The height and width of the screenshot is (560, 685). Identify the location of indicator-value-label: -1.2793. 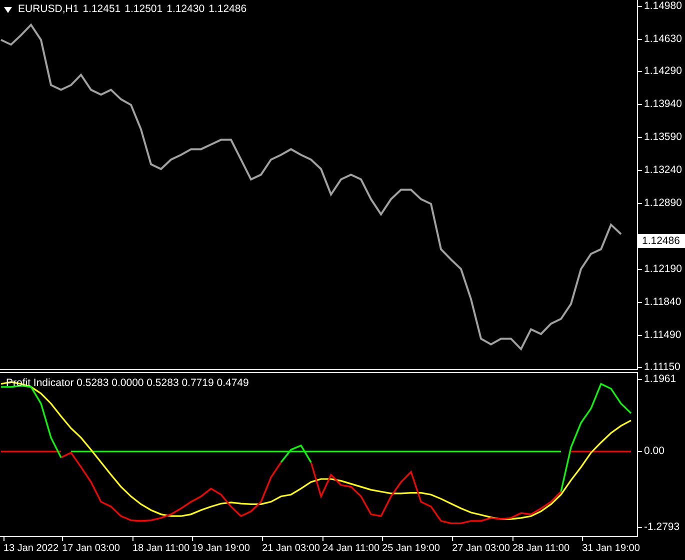
(662, 527).